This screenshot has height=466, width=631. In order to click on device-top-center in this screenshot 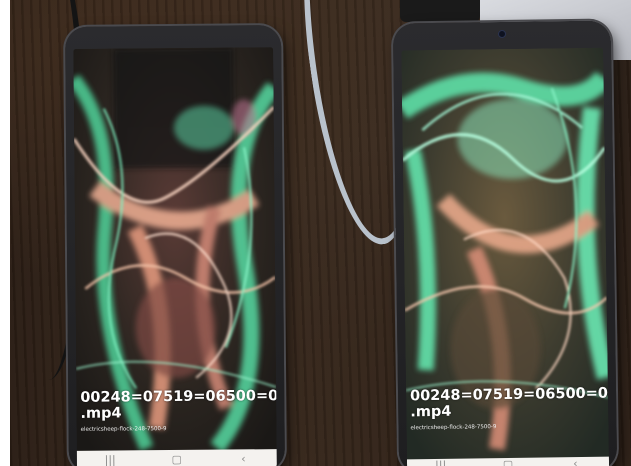, I will do `click(440, 11)`.